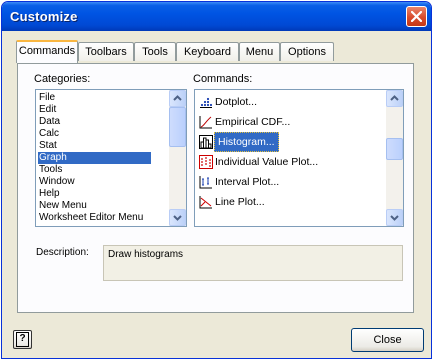 Image resolution: width=435 pixels, height=361 pixels. I want to click on individual-value-plot-icon, so click(206, 162).